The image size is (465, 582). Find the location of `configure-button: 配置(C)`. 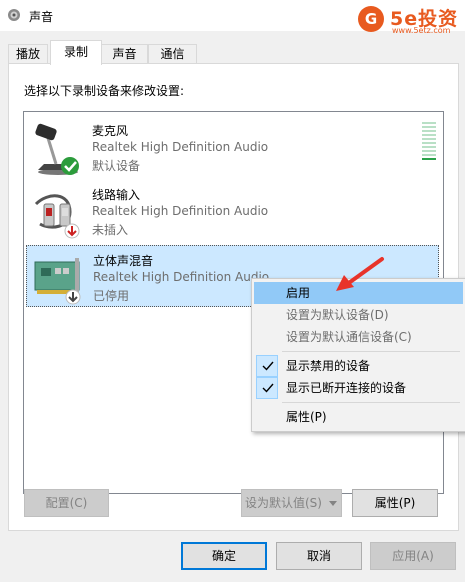

configure-button: 配置(C) is located at coordinates (66, 503).